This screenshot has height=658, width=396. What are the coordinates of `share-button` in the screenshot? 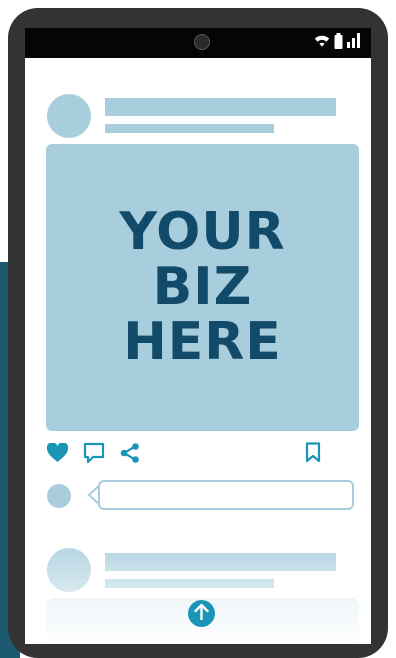 It's located at (130, 455).